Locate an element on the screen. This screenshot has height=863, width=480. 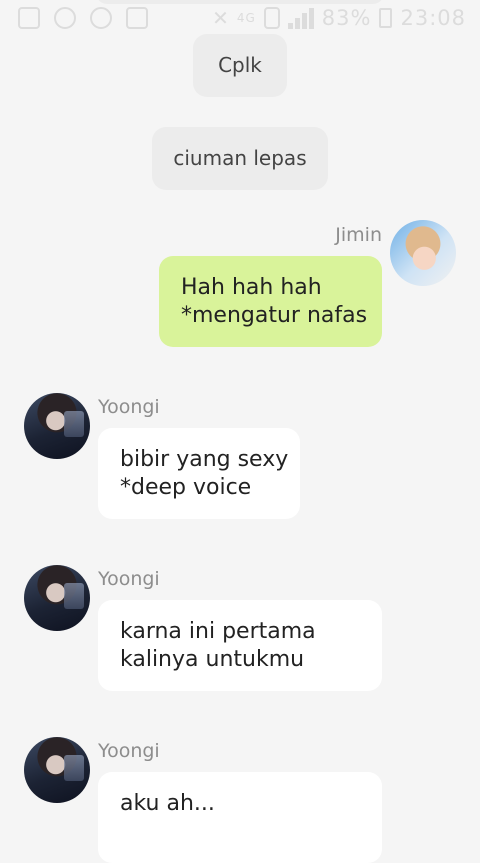
message-line: *deep voice is located at coordinates (186, 487).